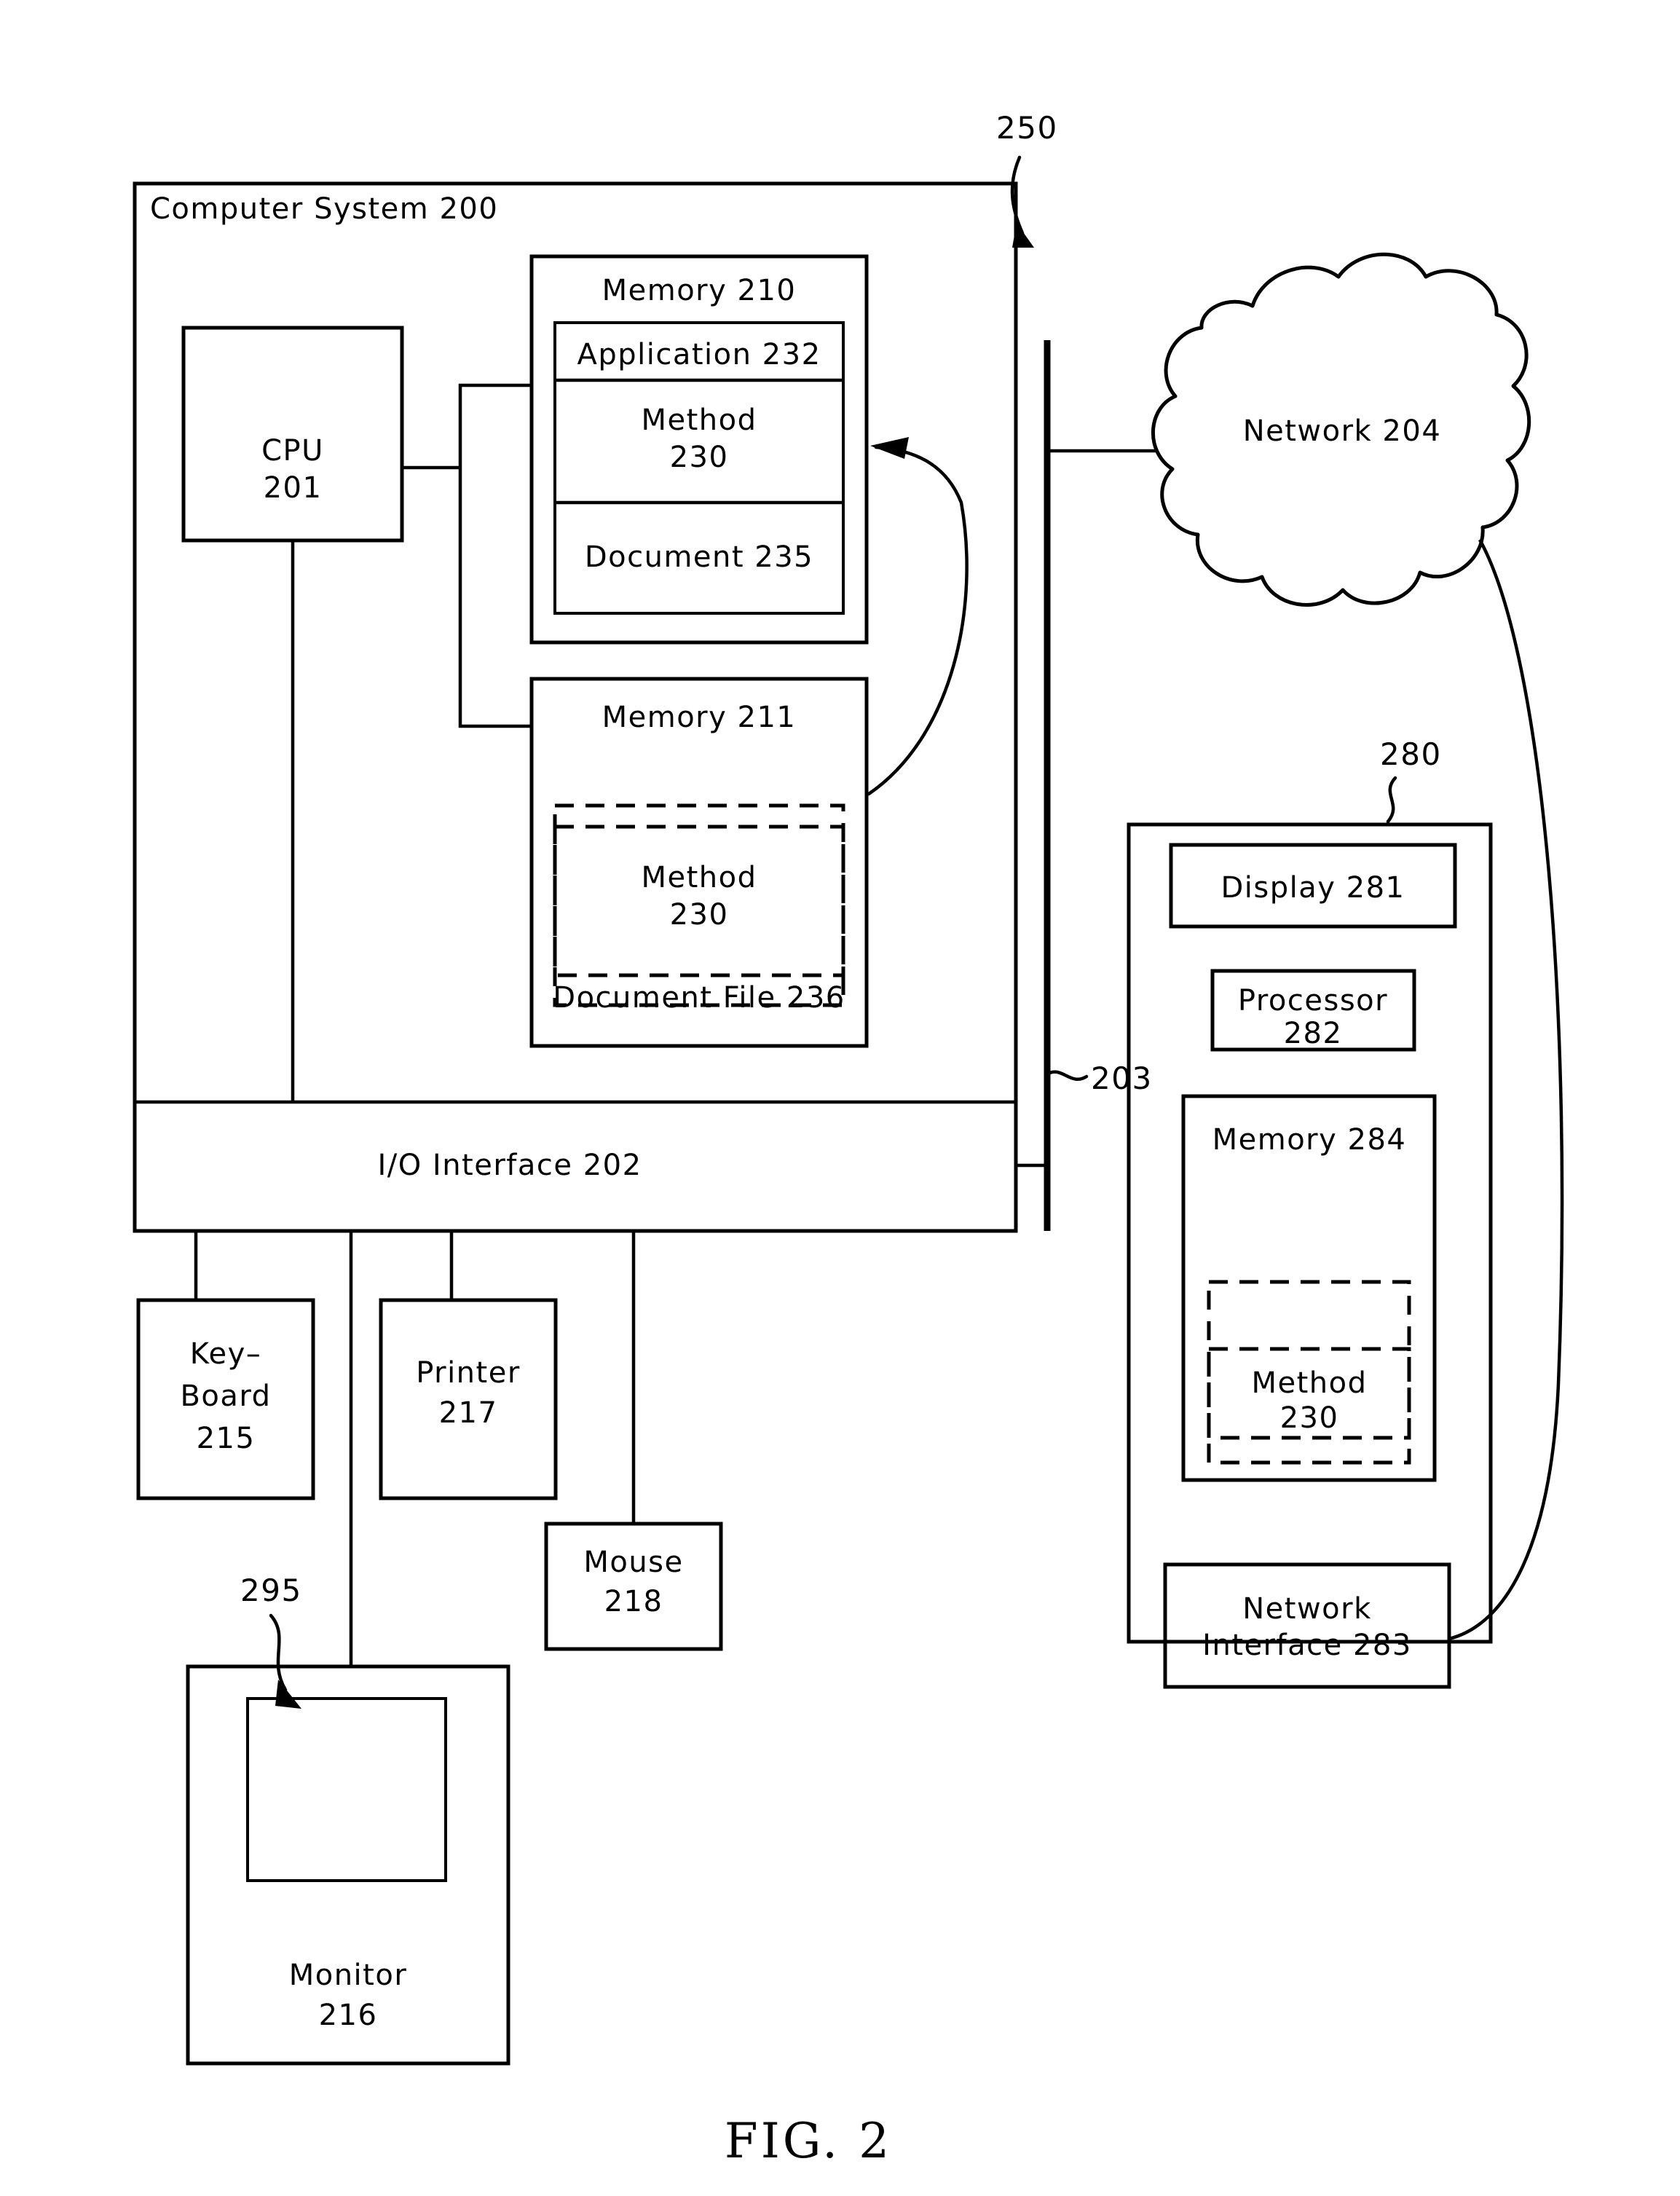  What do you see at coordinates (1342, 431) in the screenshot?
I see `network-204-label: Network 204` at bounding box center [1342, 431].